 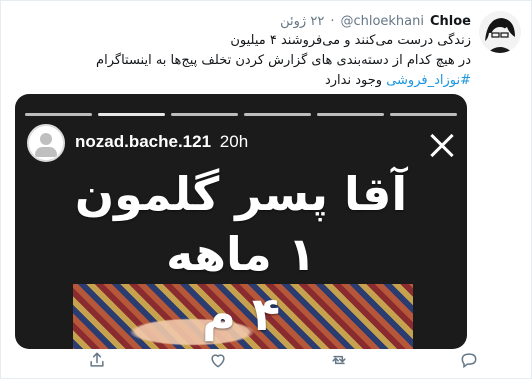 I want to click on avatar-placeholder-icon, so click(x=46, y=143).